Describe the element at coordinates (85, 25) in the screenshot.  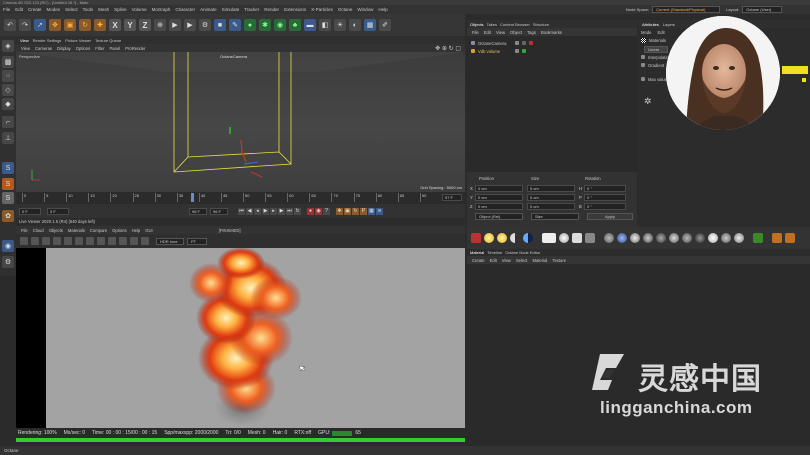
I see `rotate-icon: ↻` at that location.